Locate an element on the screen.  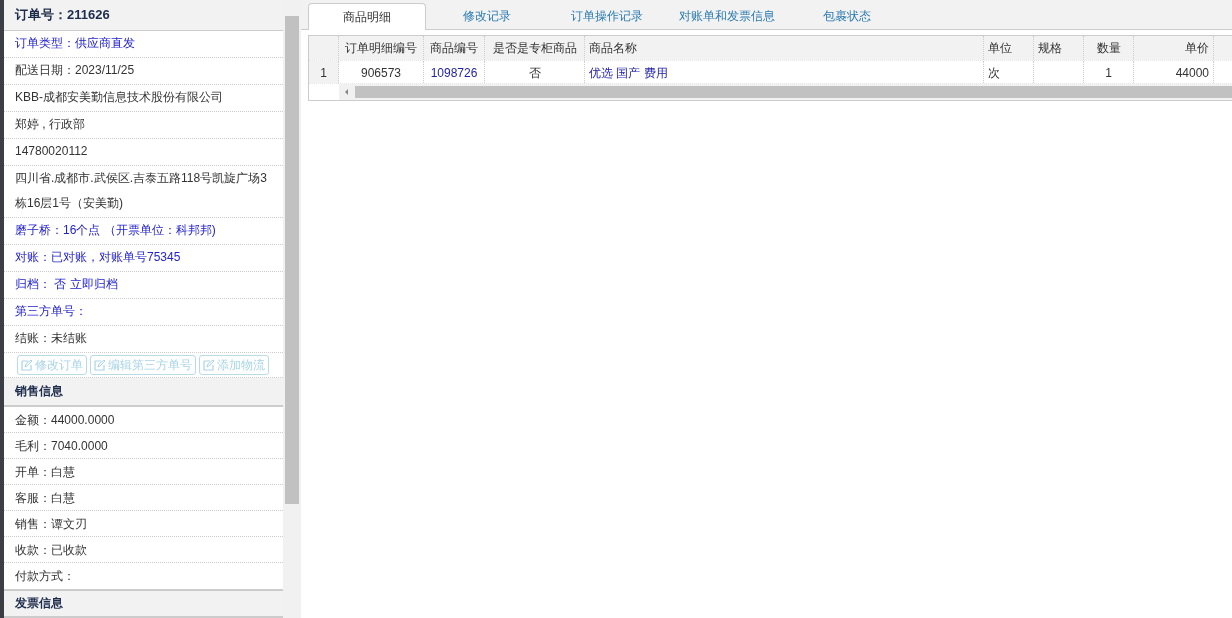
horizontal-scrollbar is located at coordinates (785, 92).